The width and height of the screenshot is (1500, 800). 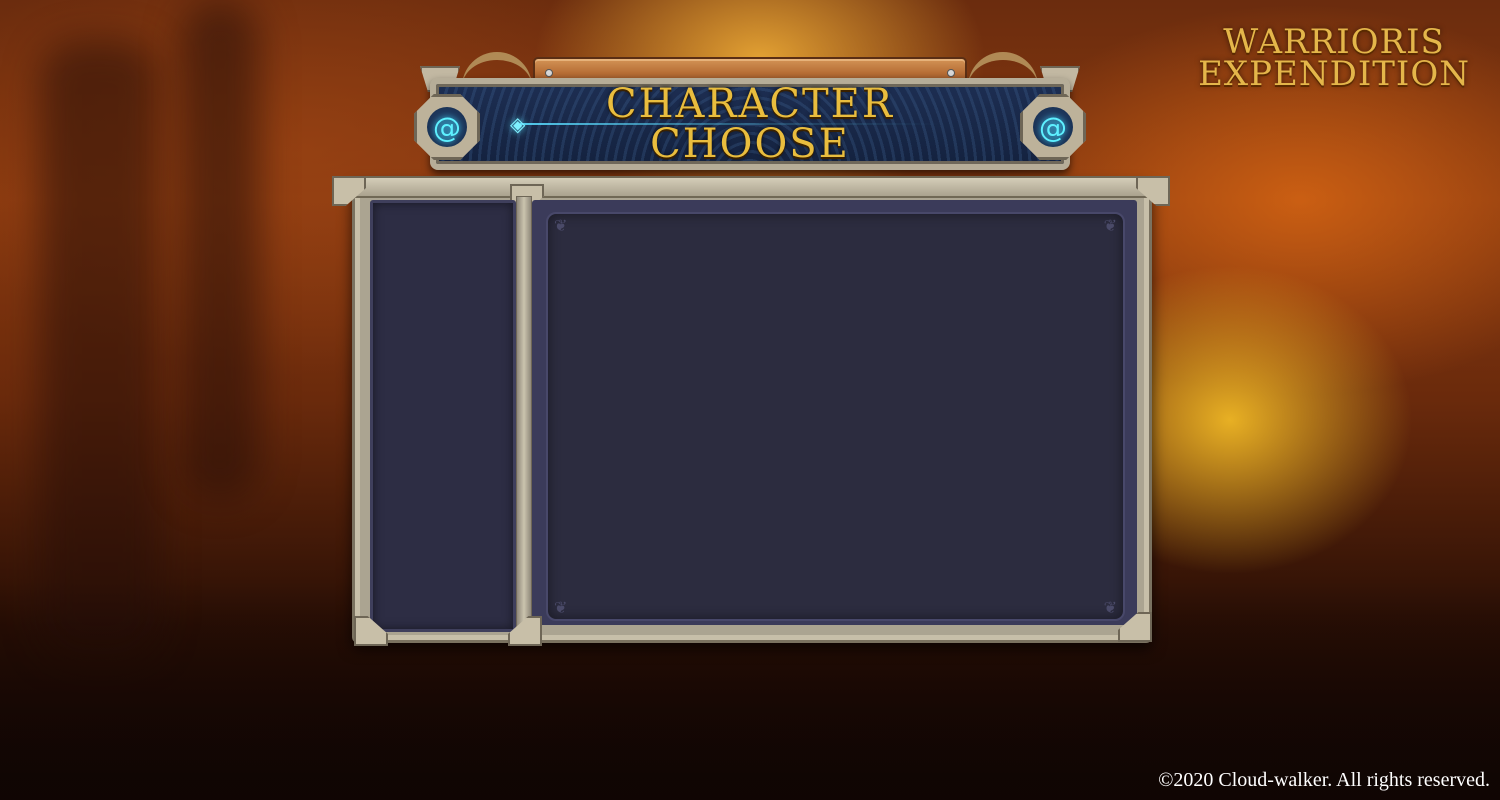 What do you see at coordinates (1324, 780) in the screenshot?
I see `copyright-notice: ©2020 Cloud-walker. All rights reserved.` at bounding box center [1324, 780].